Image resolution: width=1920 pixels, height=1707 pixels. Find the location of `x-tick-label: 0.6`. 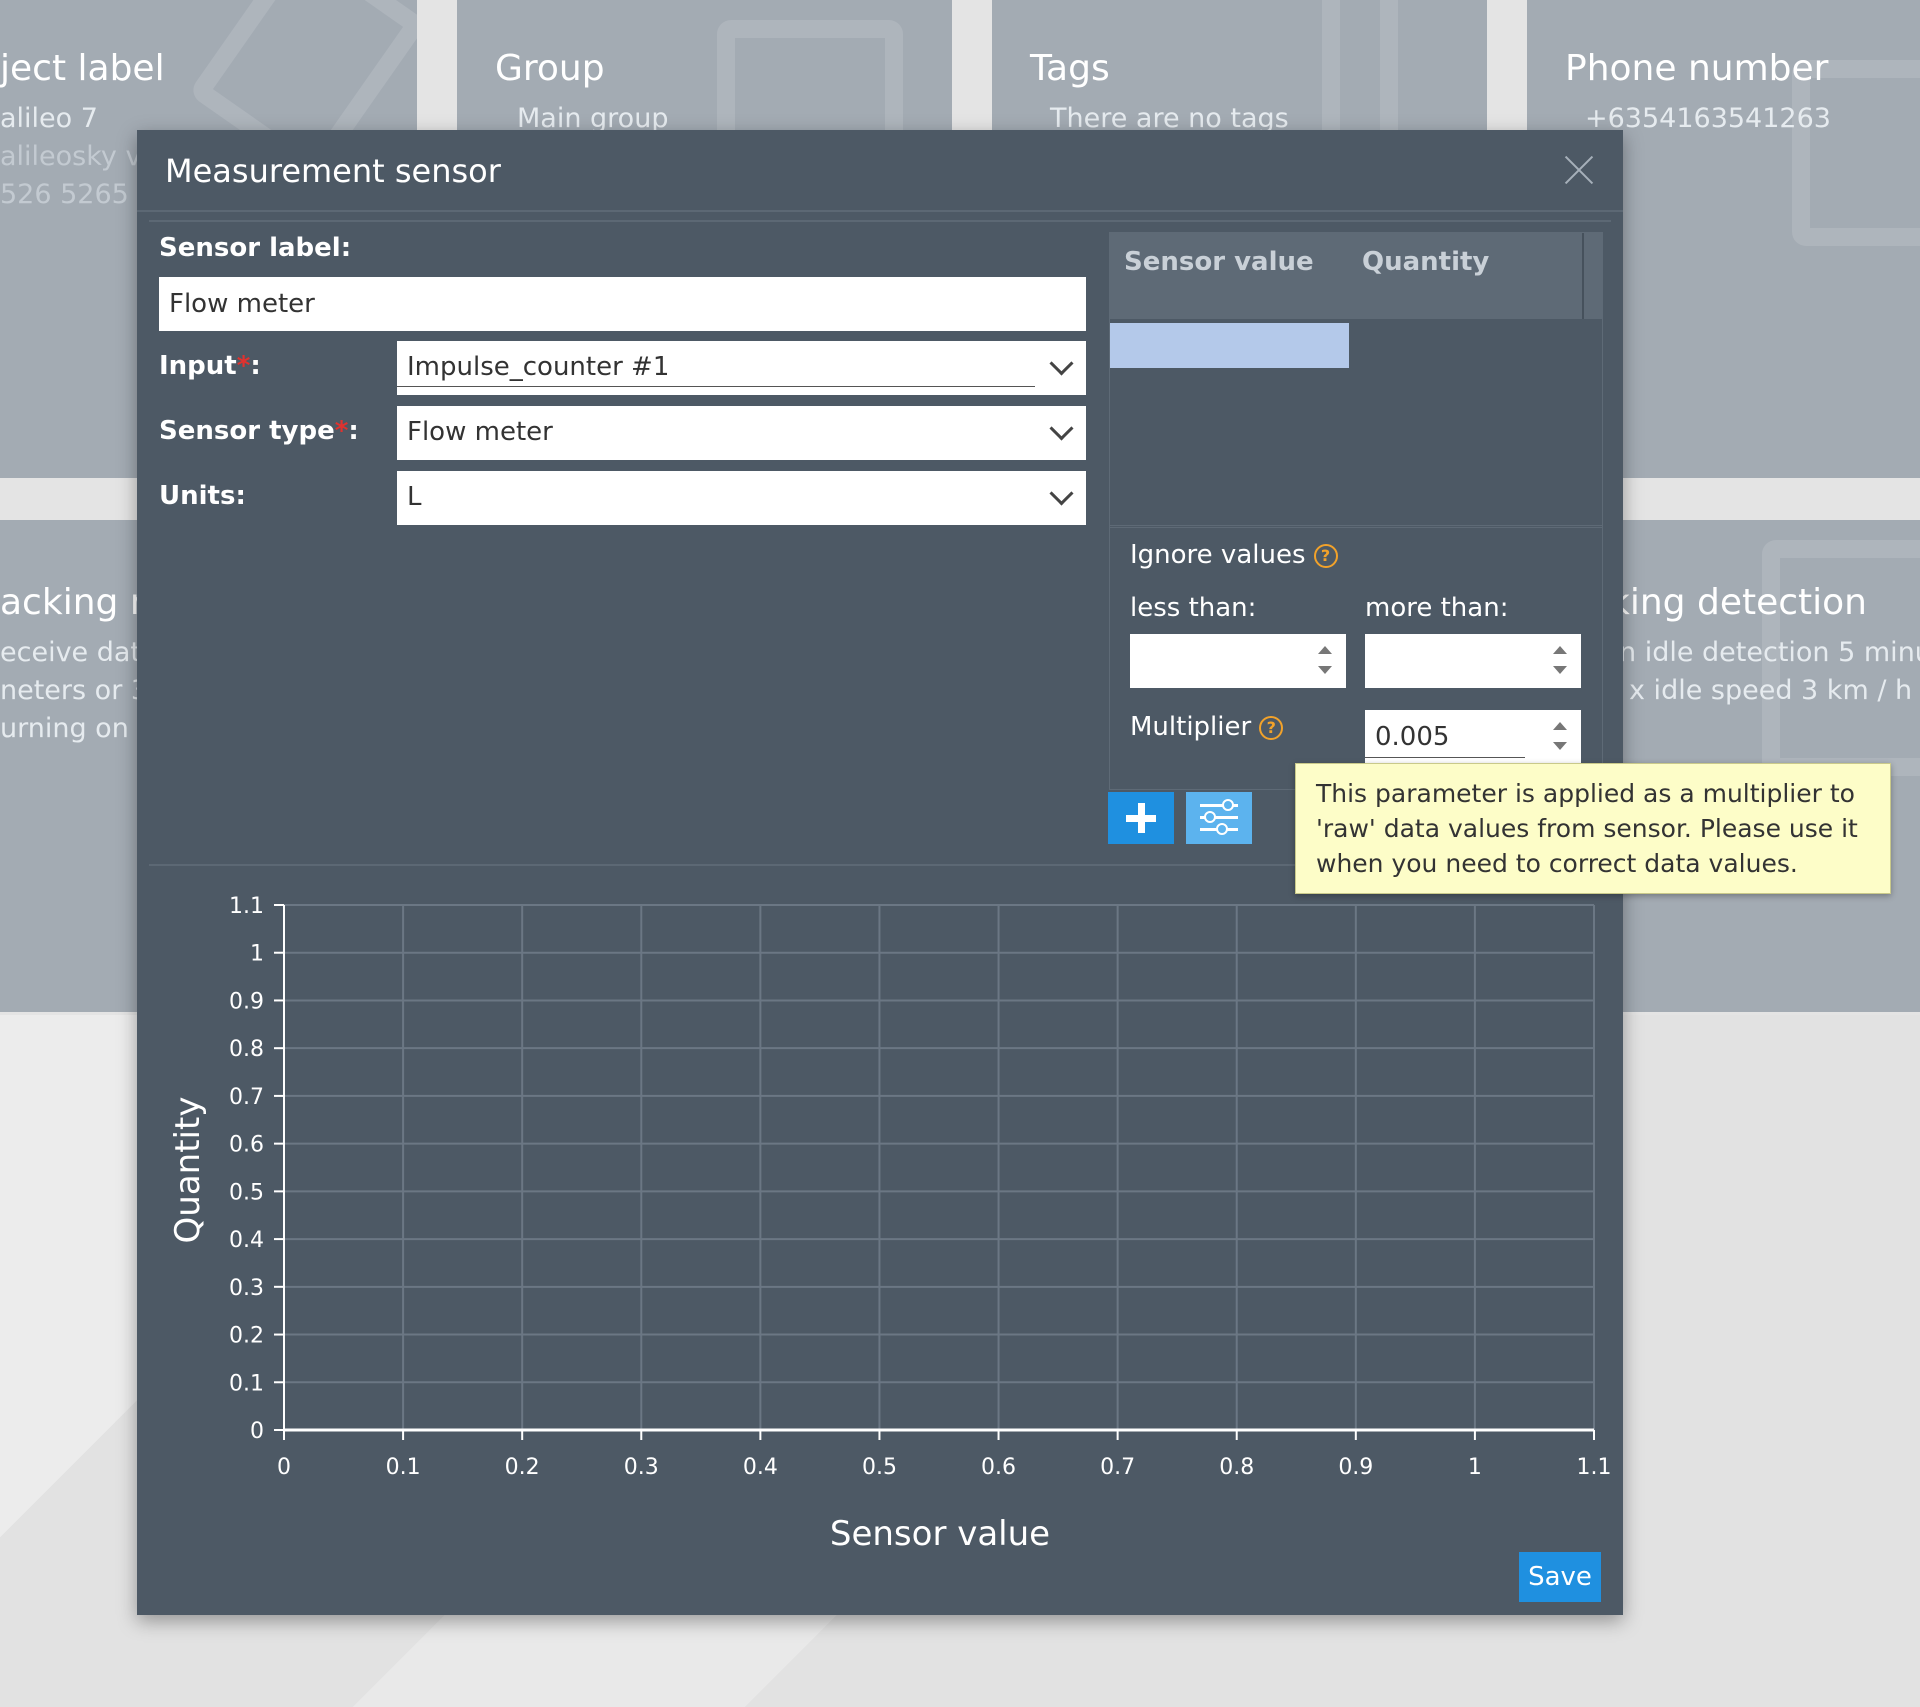

x-tick-label: 0.6 is located at coordinates (998, 1467).